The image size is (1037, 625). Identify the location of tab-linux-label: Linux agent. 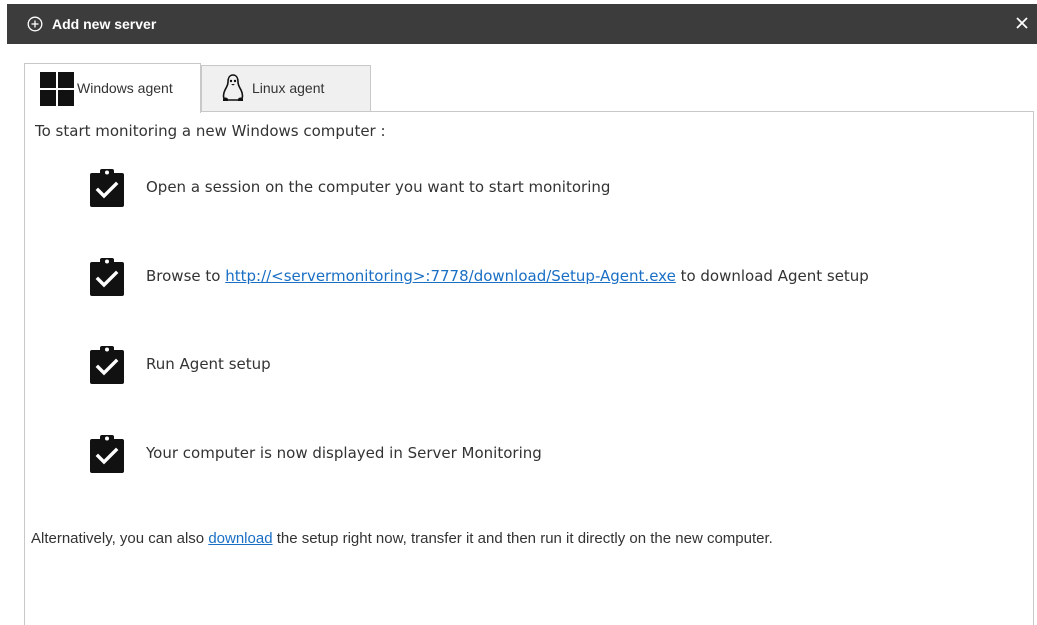
(288, 88).